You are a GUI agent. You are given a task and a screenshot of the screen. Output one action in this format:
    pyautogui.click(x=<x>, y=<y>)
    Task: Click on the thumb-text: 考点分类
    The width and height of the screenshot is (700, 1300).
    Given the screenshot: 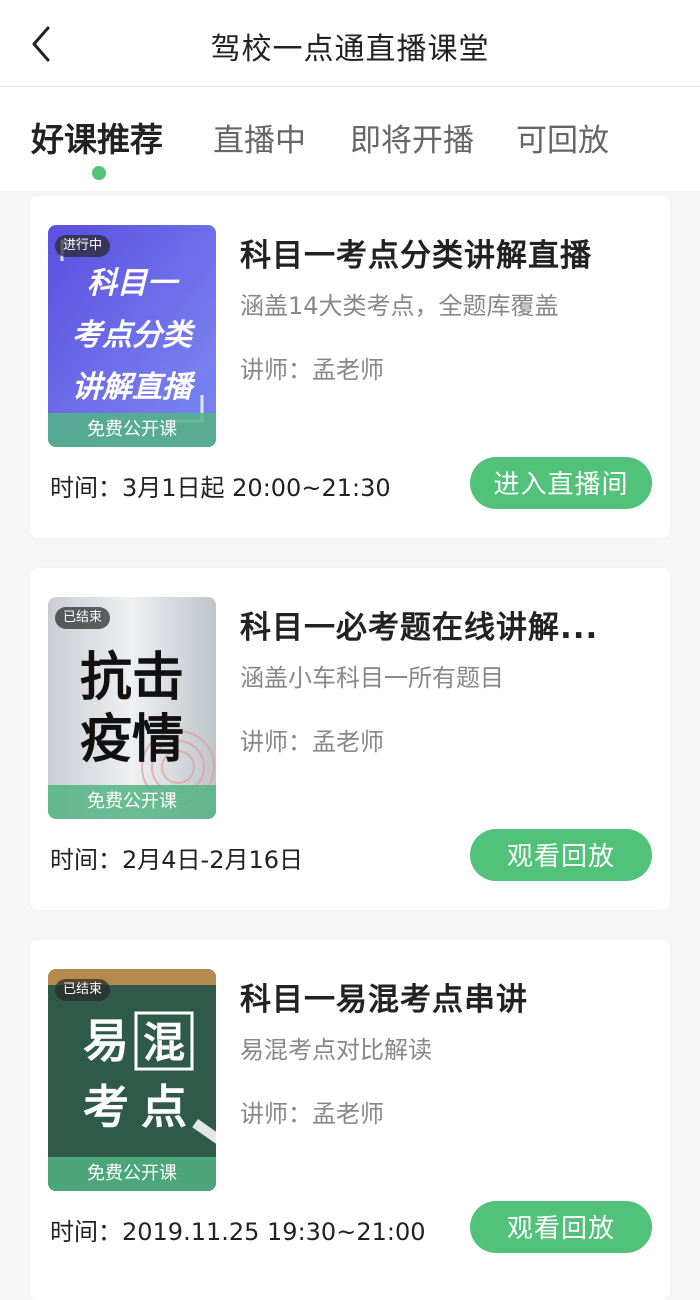 What is the action you would take?
    pyautogui.click(x=134, y=335)
    